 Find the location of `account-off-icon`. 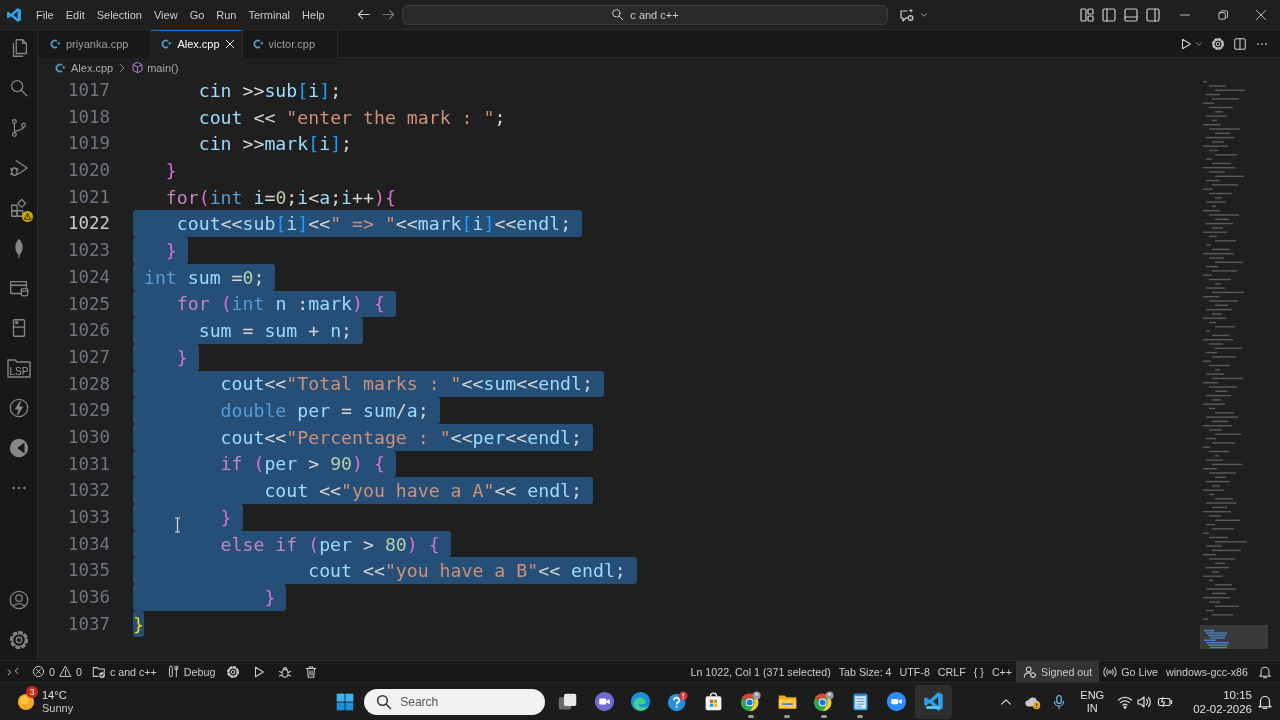

account-off-icon is located at coordinates (1030, 671).